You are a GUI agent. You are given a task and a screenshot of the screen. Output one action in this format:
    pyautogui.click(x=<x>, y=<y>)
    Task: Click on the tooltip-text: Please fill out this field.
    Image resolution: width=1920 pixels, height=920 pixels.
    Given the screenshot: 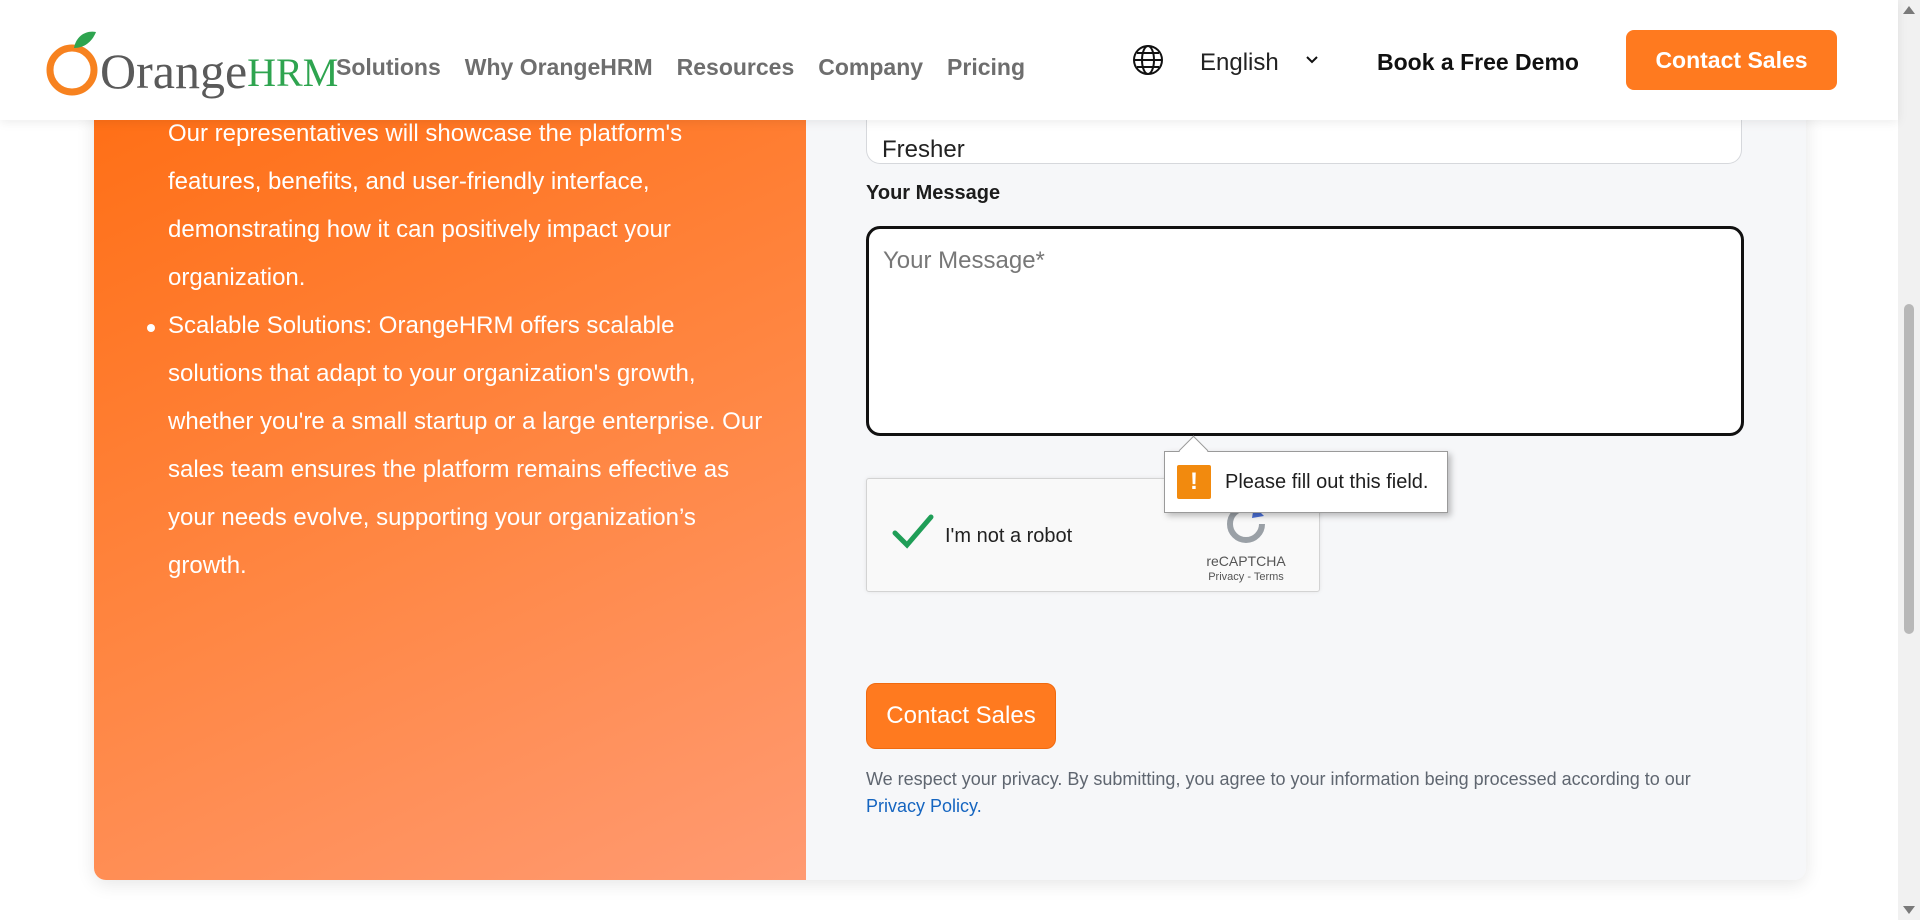 What is the action you would take?
    pyautogui.click(x=1327, y=481)
    